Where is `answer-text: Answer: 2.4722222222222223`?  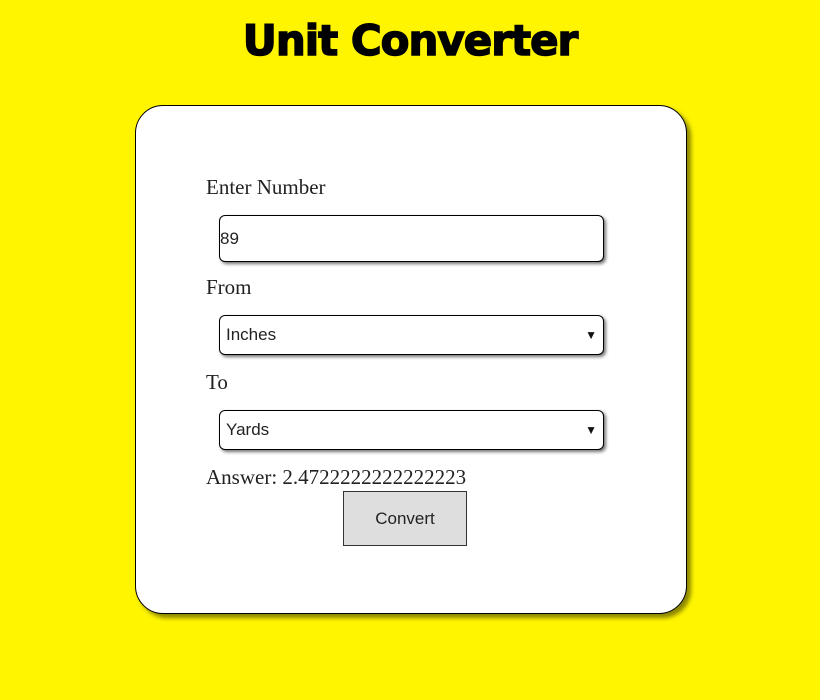
answer-text: Answer: 2.4722222222222223 is located at coordinates (336, 477).